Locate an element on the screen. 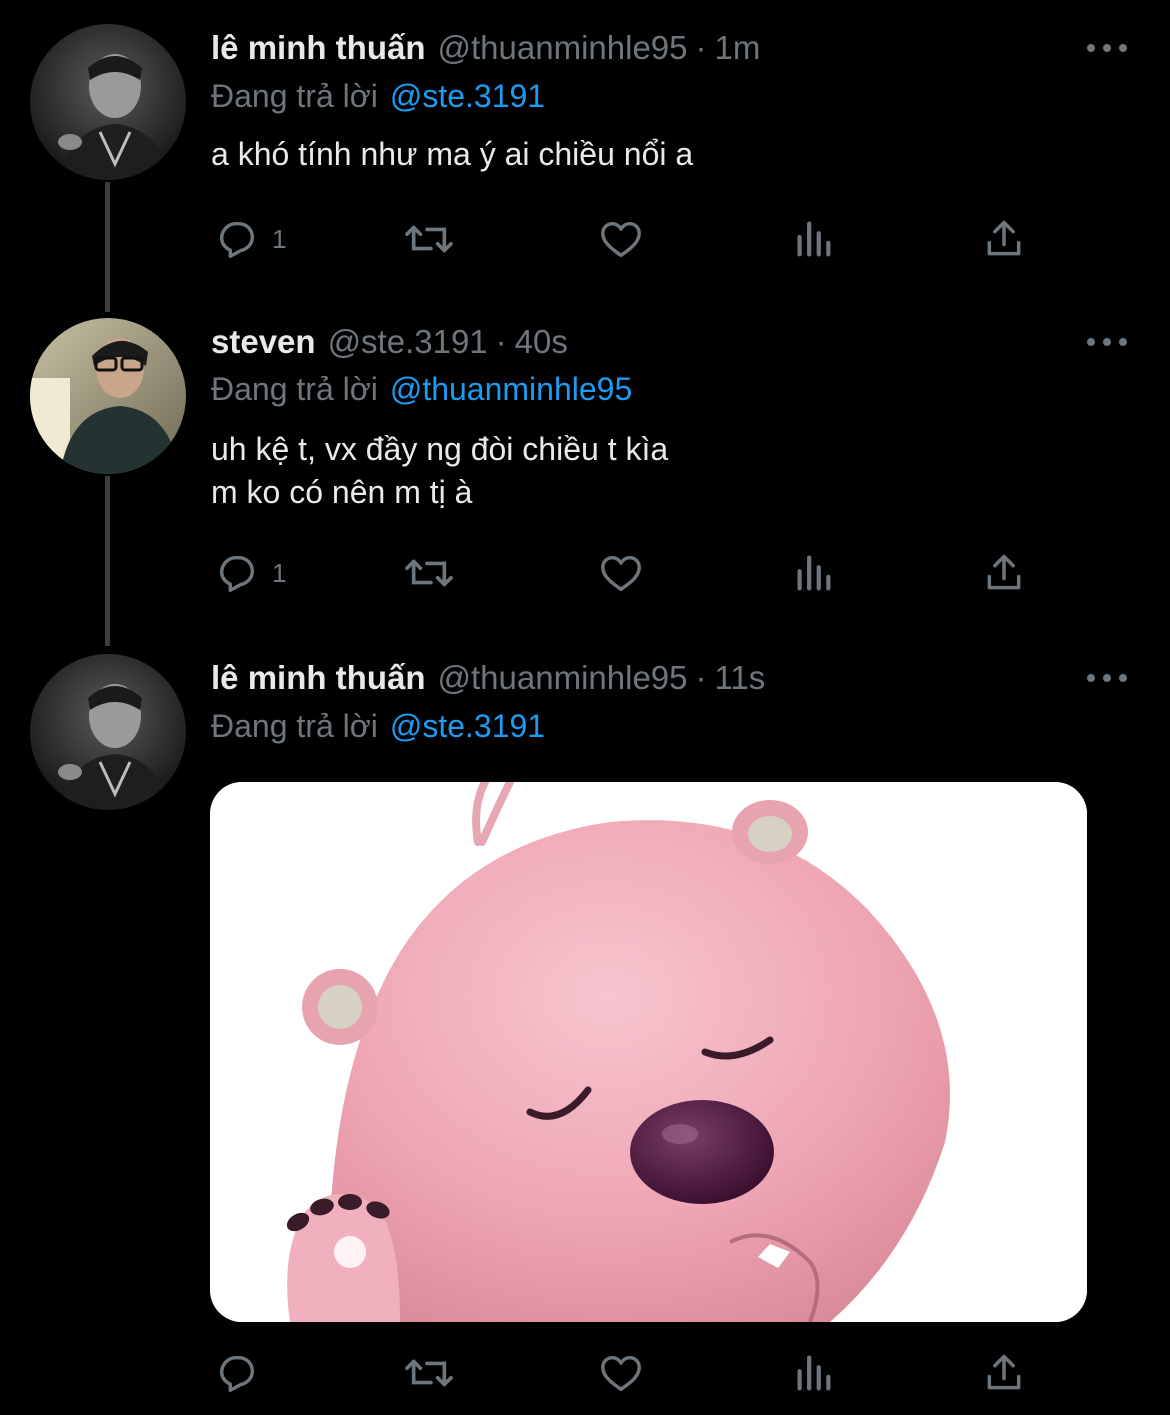 The width and height of the screenshot is (1170, 1415). handle: @ste.3191 is located at coordinates (408, 342).